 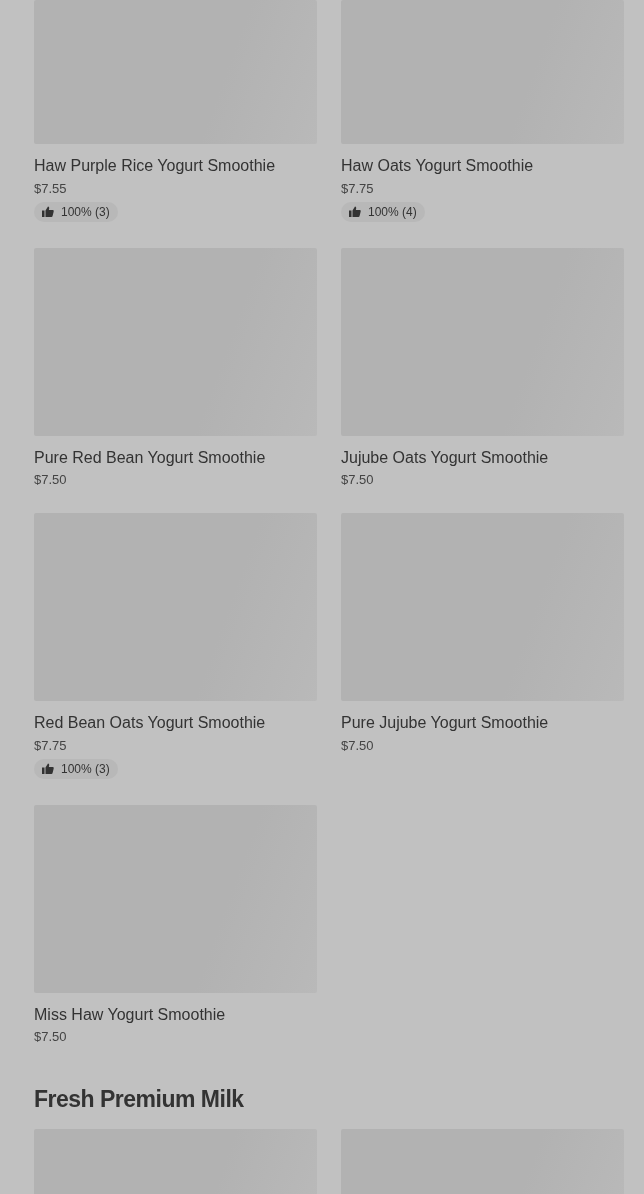 What do you see at coordinates (50, 188) in the screenshot?
I see `item-price: $7.55` at bounding box center [50, 188].